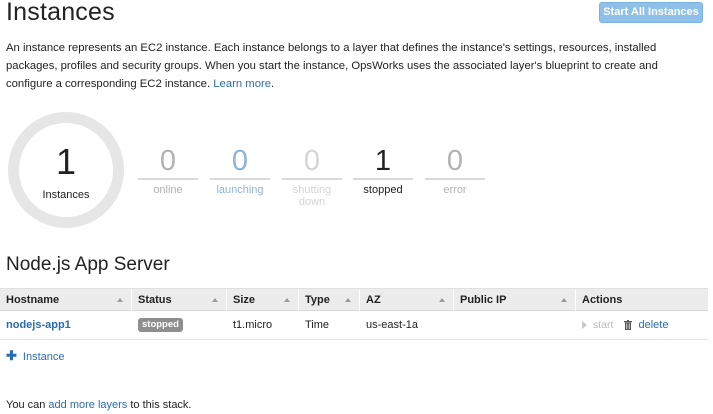 The width and height of the screenshot is (713, 414). I want to click on stat-stopped-label: stopped, so click(383, 190).